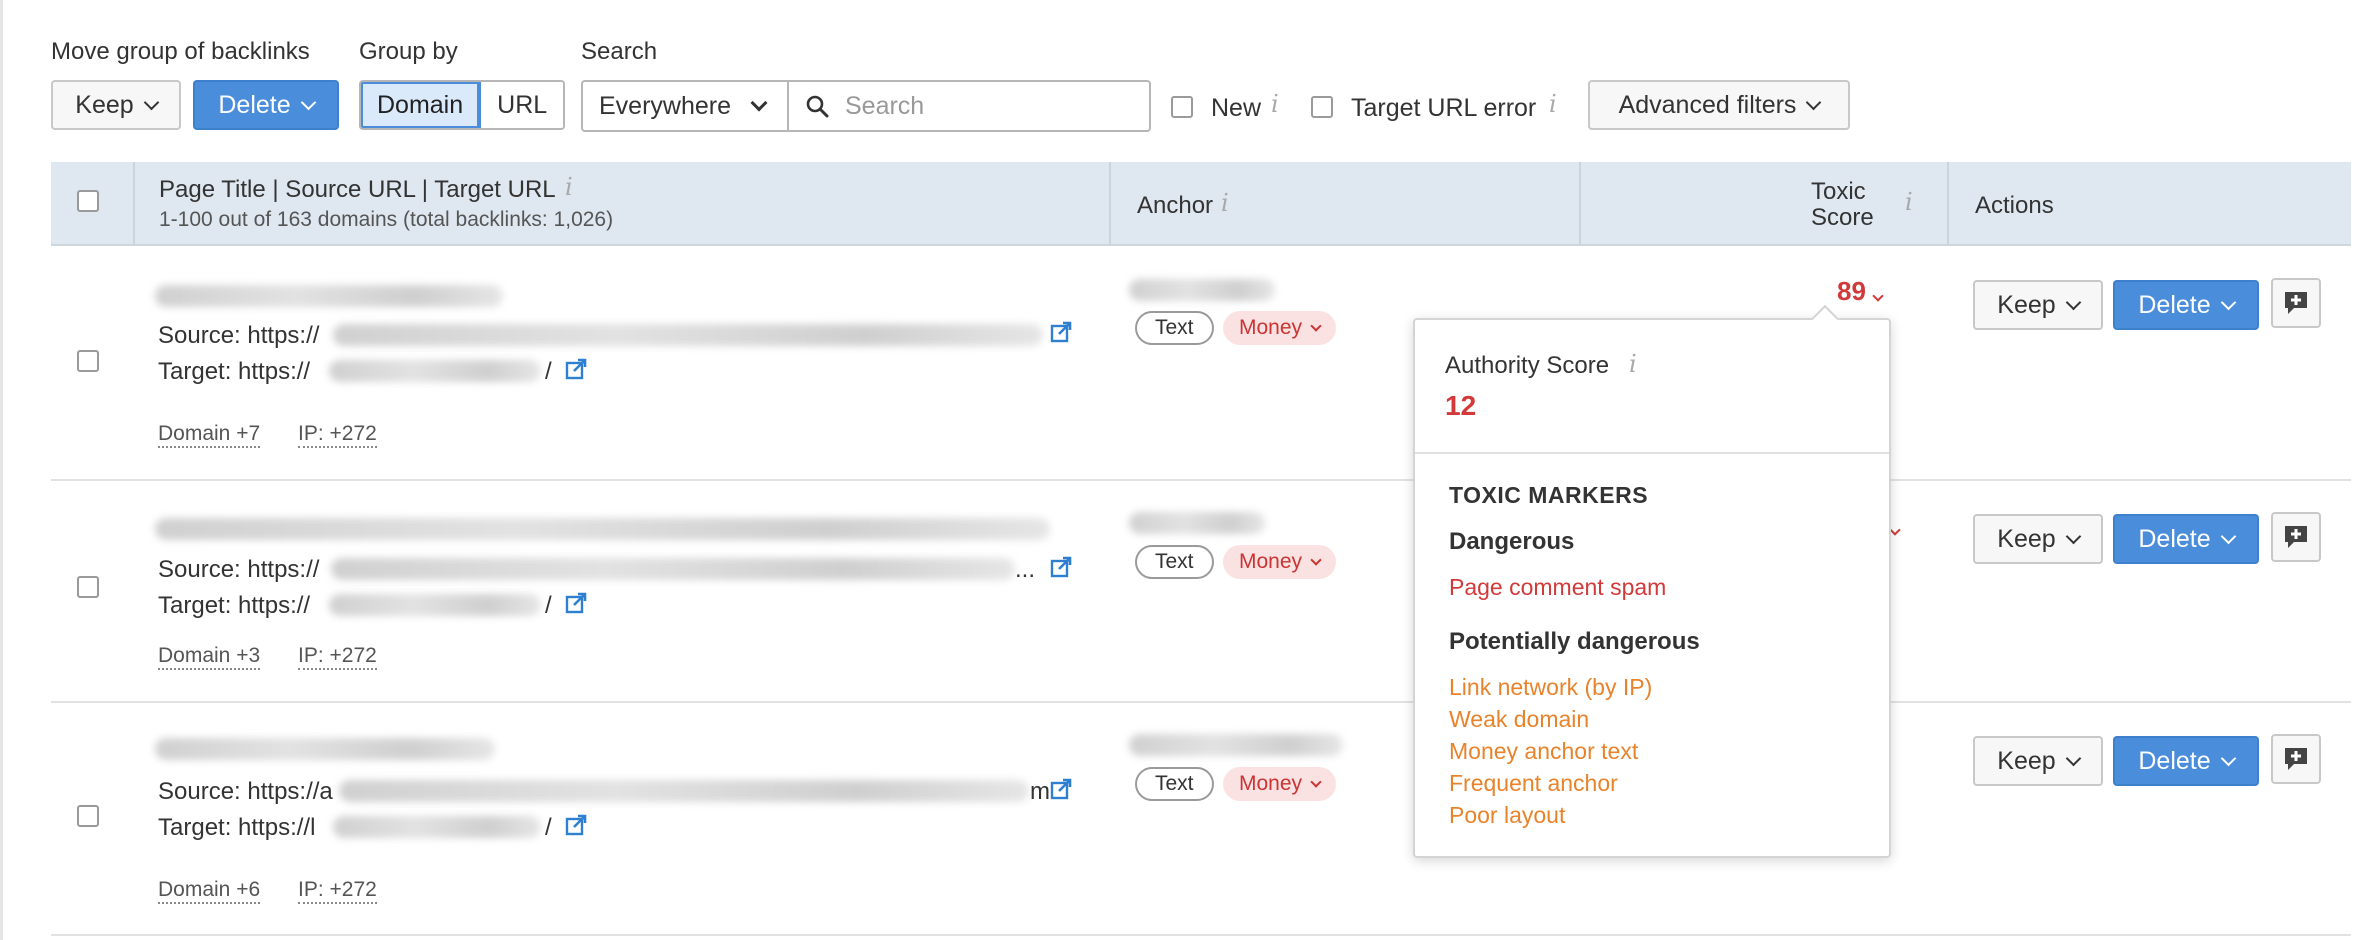 This screenshot has width=2380, height=940. I want to click on authority-score-label: Authority Score, so click(1527, 365).